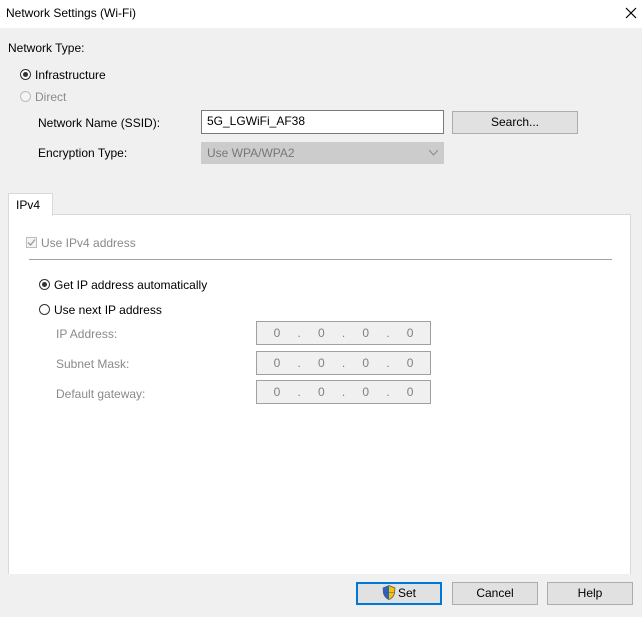  Describe the element at coordinates (93, 364) in the screenshot. I see `subnet-mask-label: Subnet Mask:` at that location.